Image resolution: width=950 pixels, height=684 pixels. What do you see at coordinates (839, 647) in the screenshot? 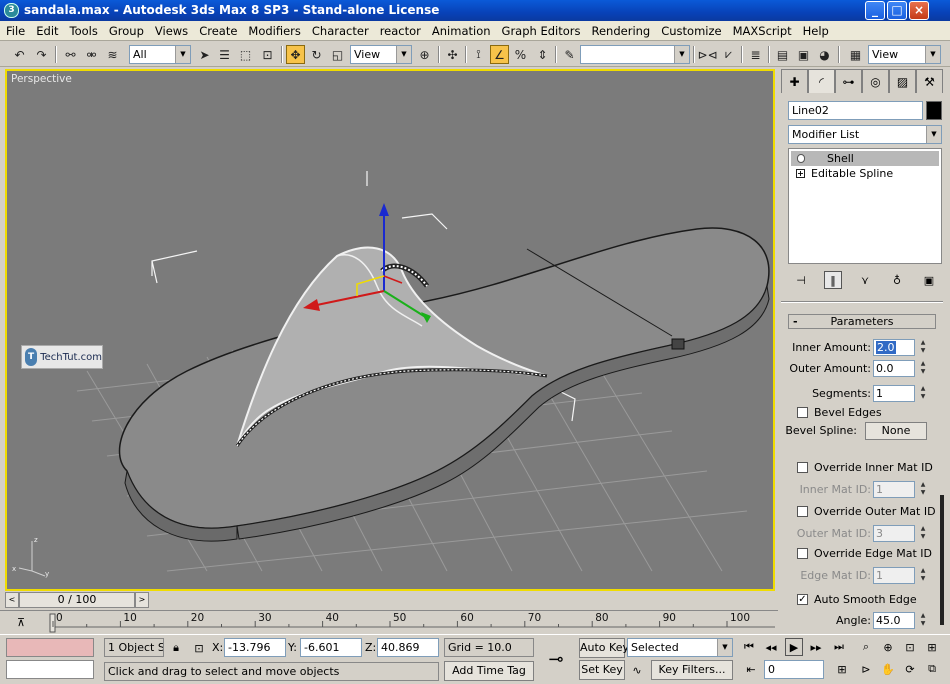
I see `goto-end-icon: ⏭` at bounding box center [839, 647].